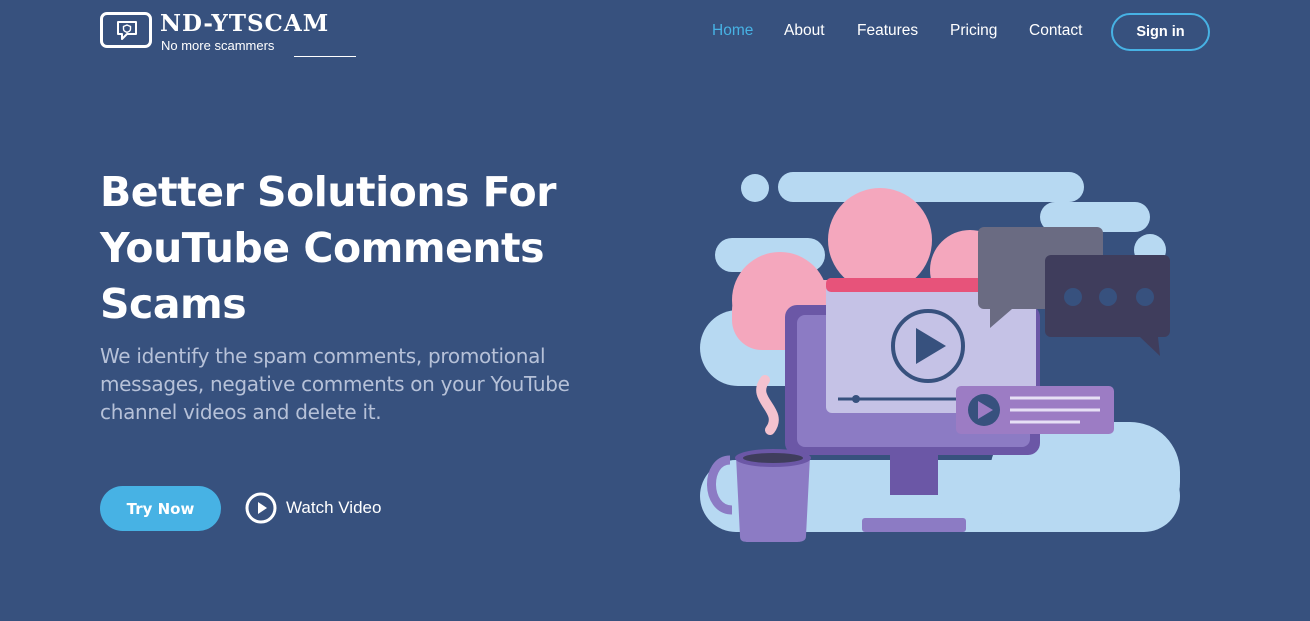 The height and width of the screenshot is (621, 1310). Describe the element at coordinates (1160, 32) in the screenshot. I see `sign-in-button: Sign in` at that location.